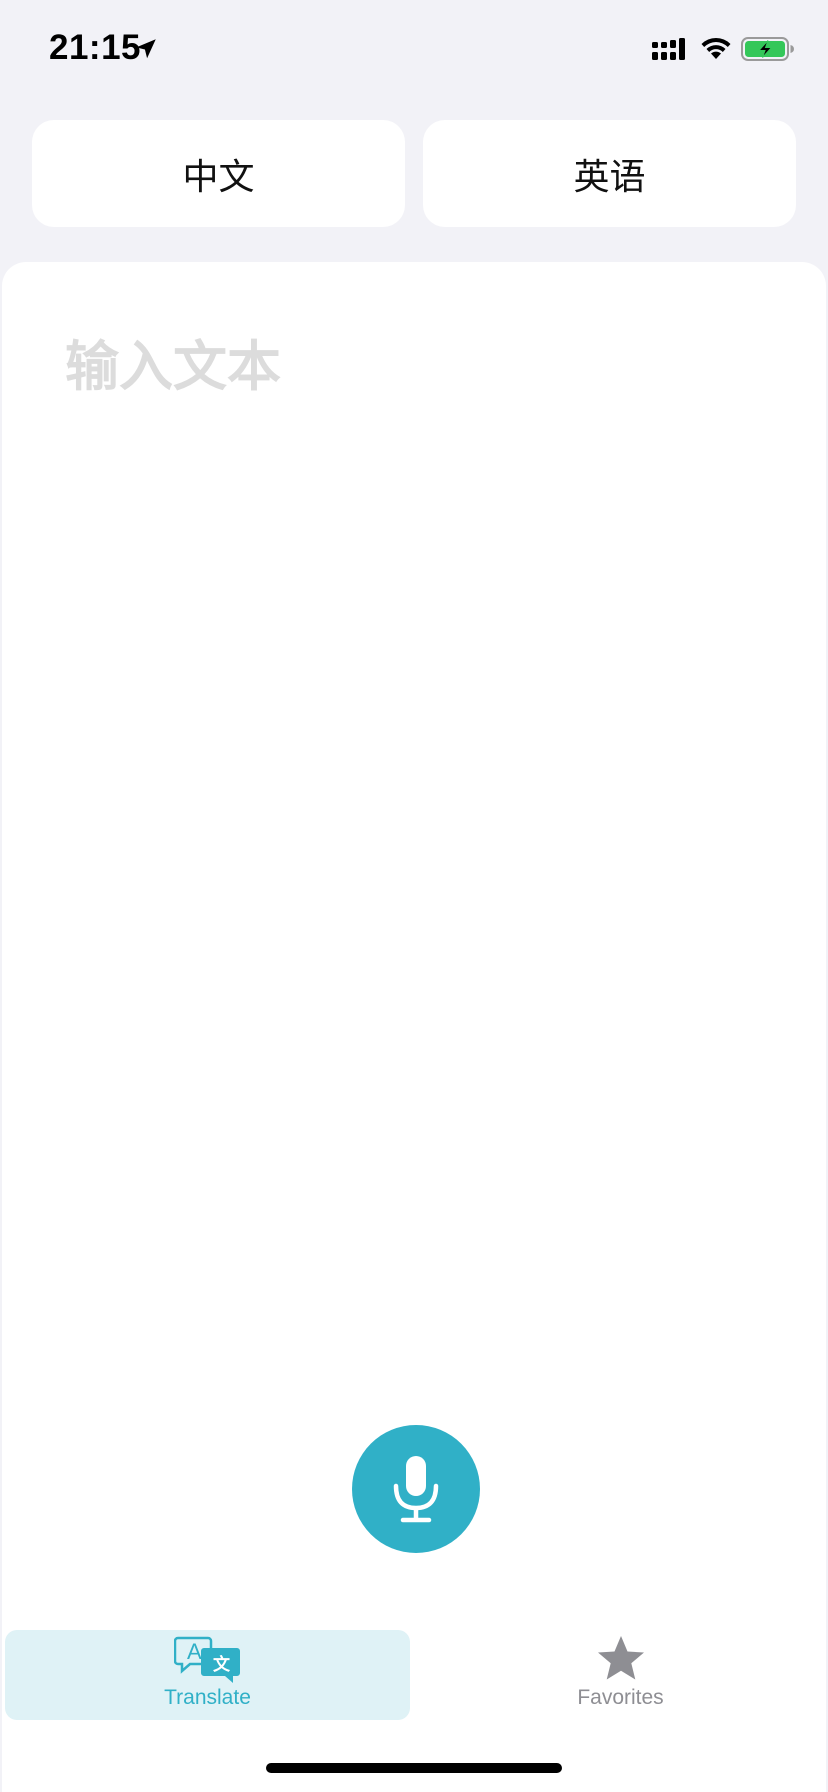 Image resolution: width=828 pixels, height=1792 pixels. I want to click on status-time: 21:15, so click(95, 47).